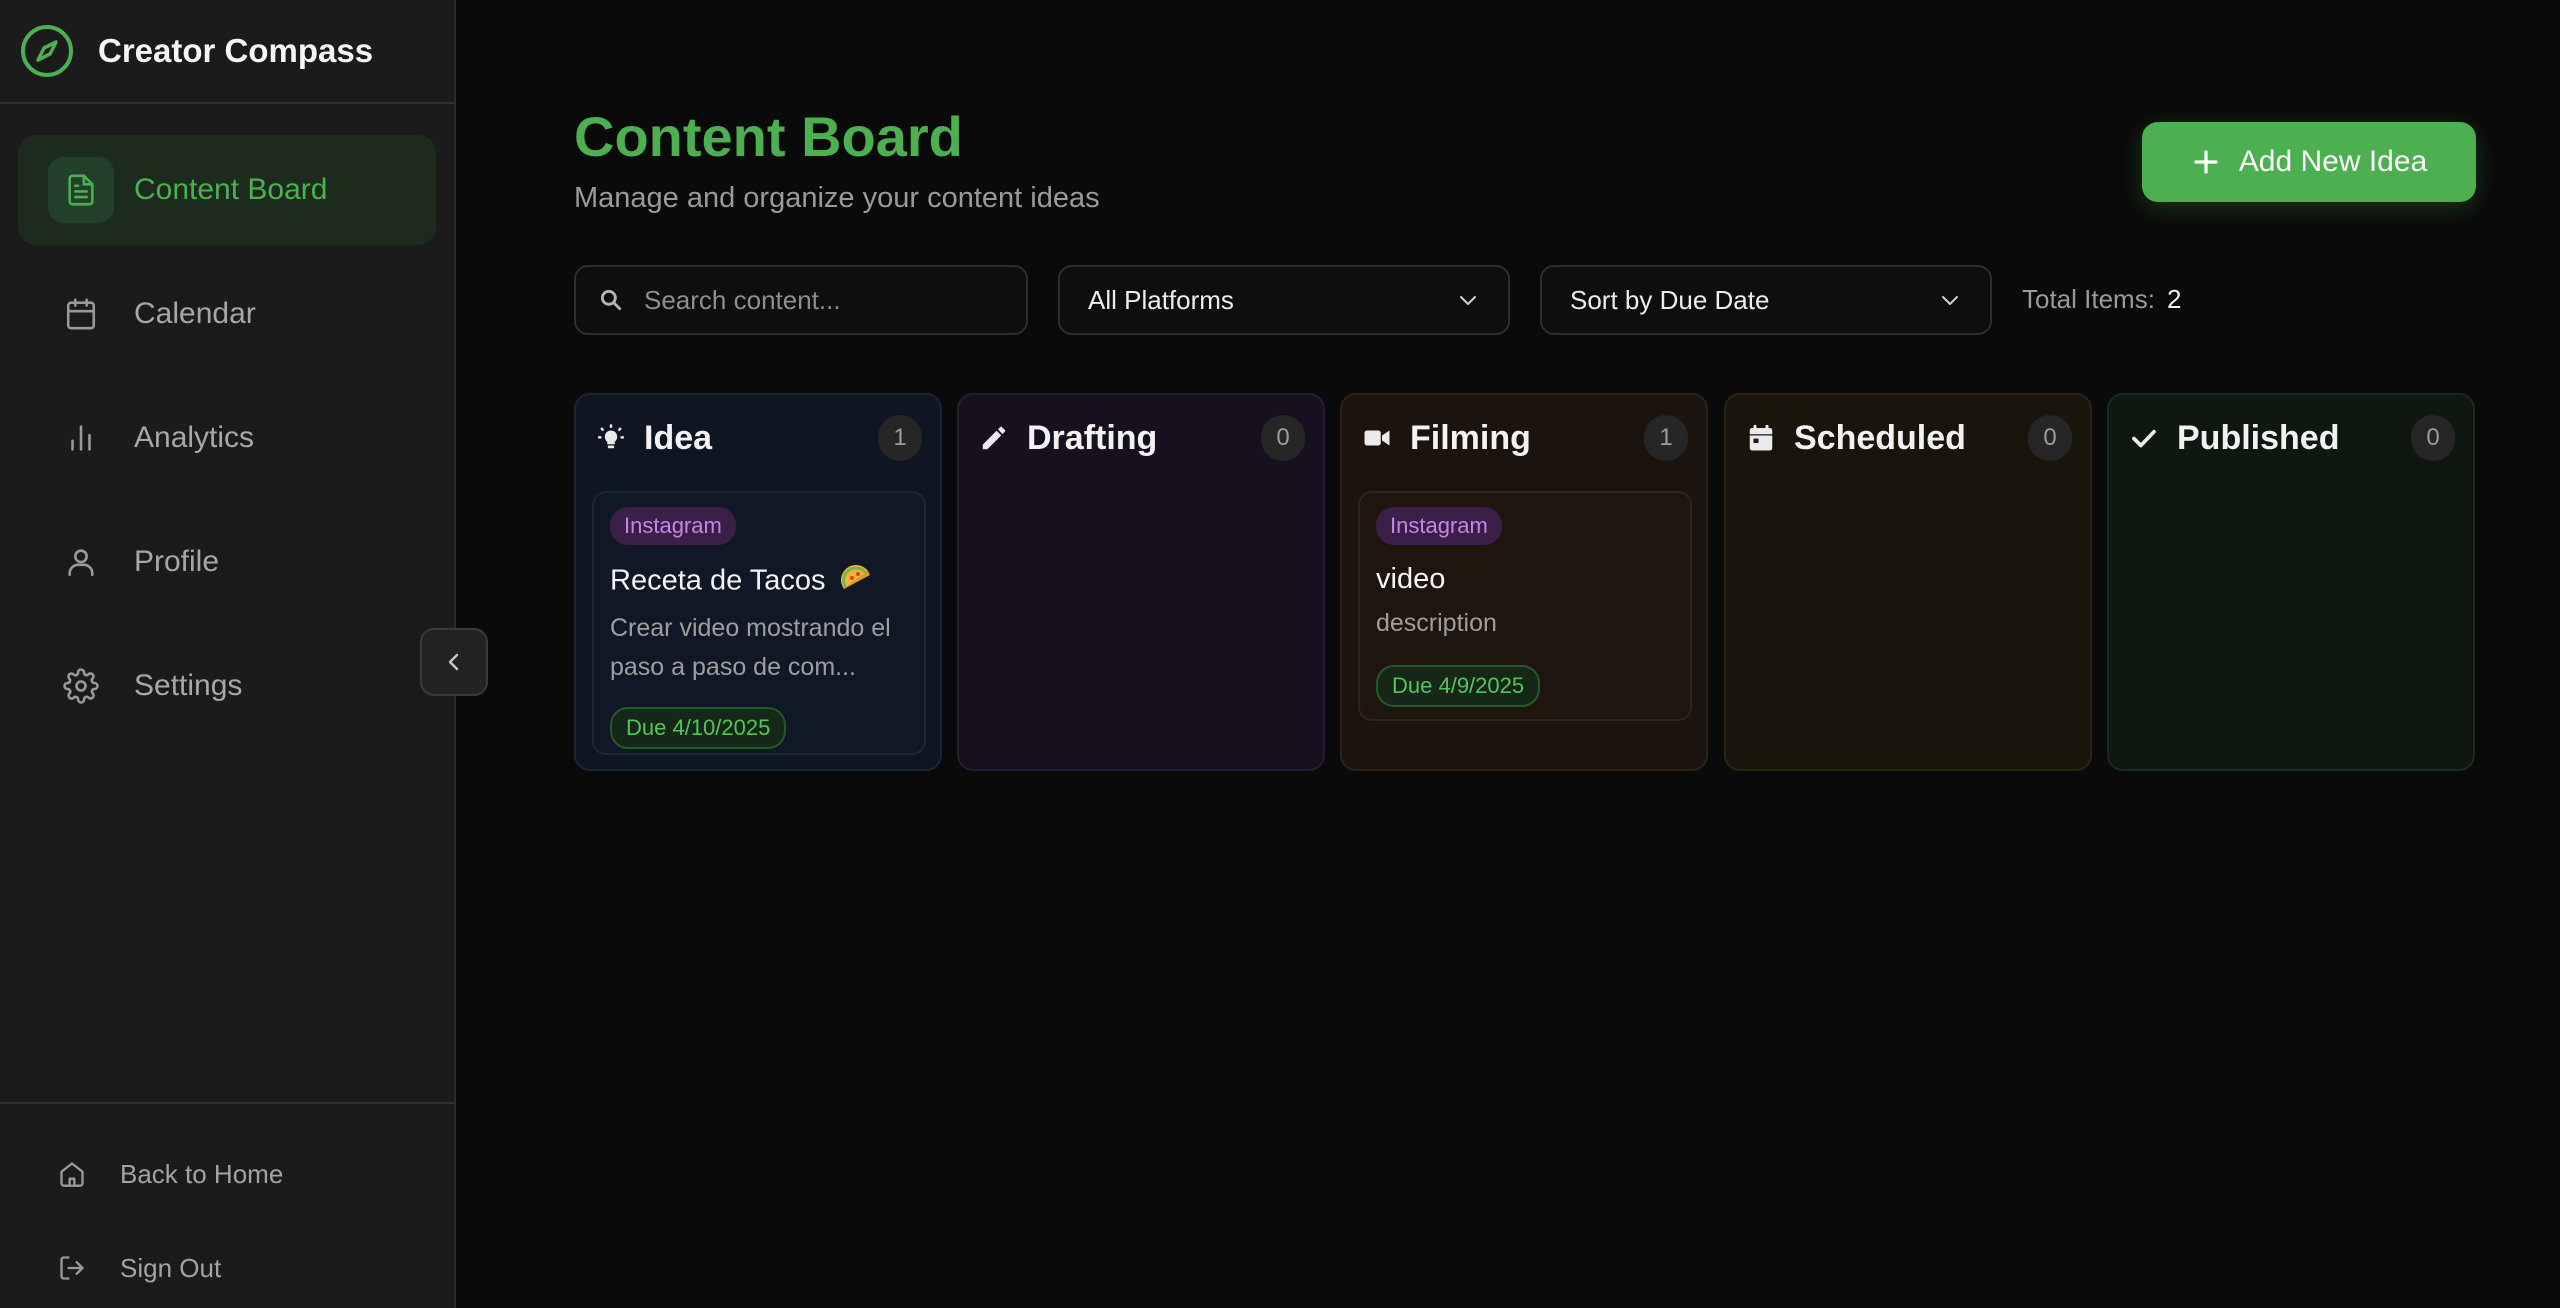 This screenshot has width=2560, height=1308. I want to click on column-header: Scheduled 0, so click(1908, 438).